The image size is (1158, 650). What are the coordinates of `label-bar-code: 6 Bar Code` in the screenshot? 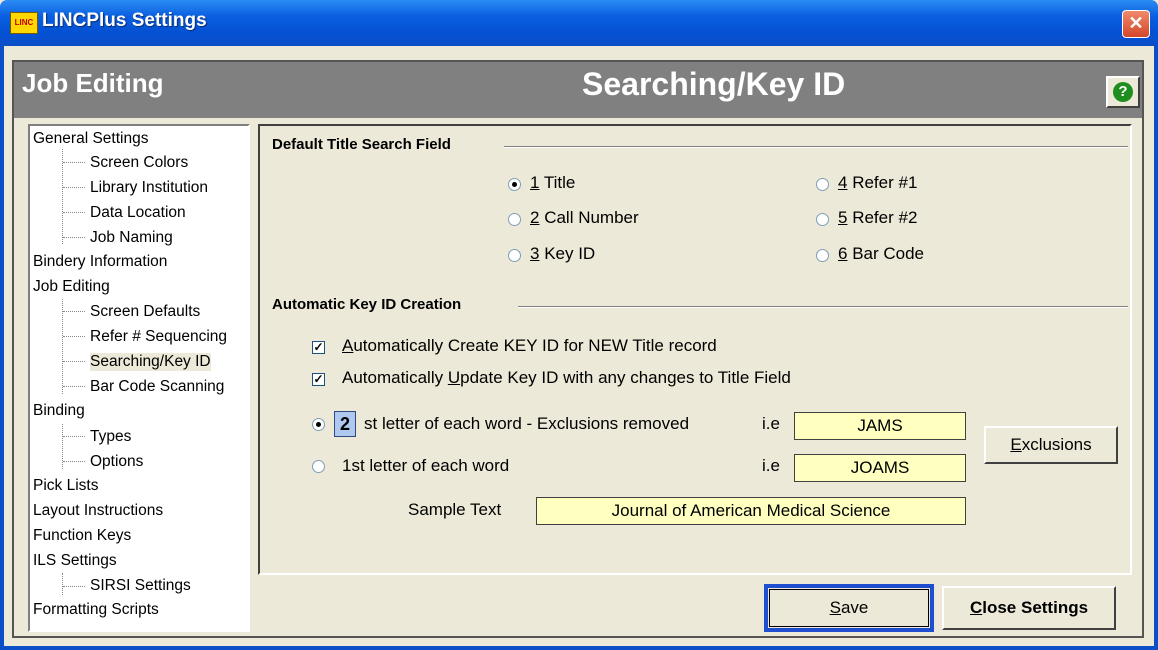 It's located at (881, 254).